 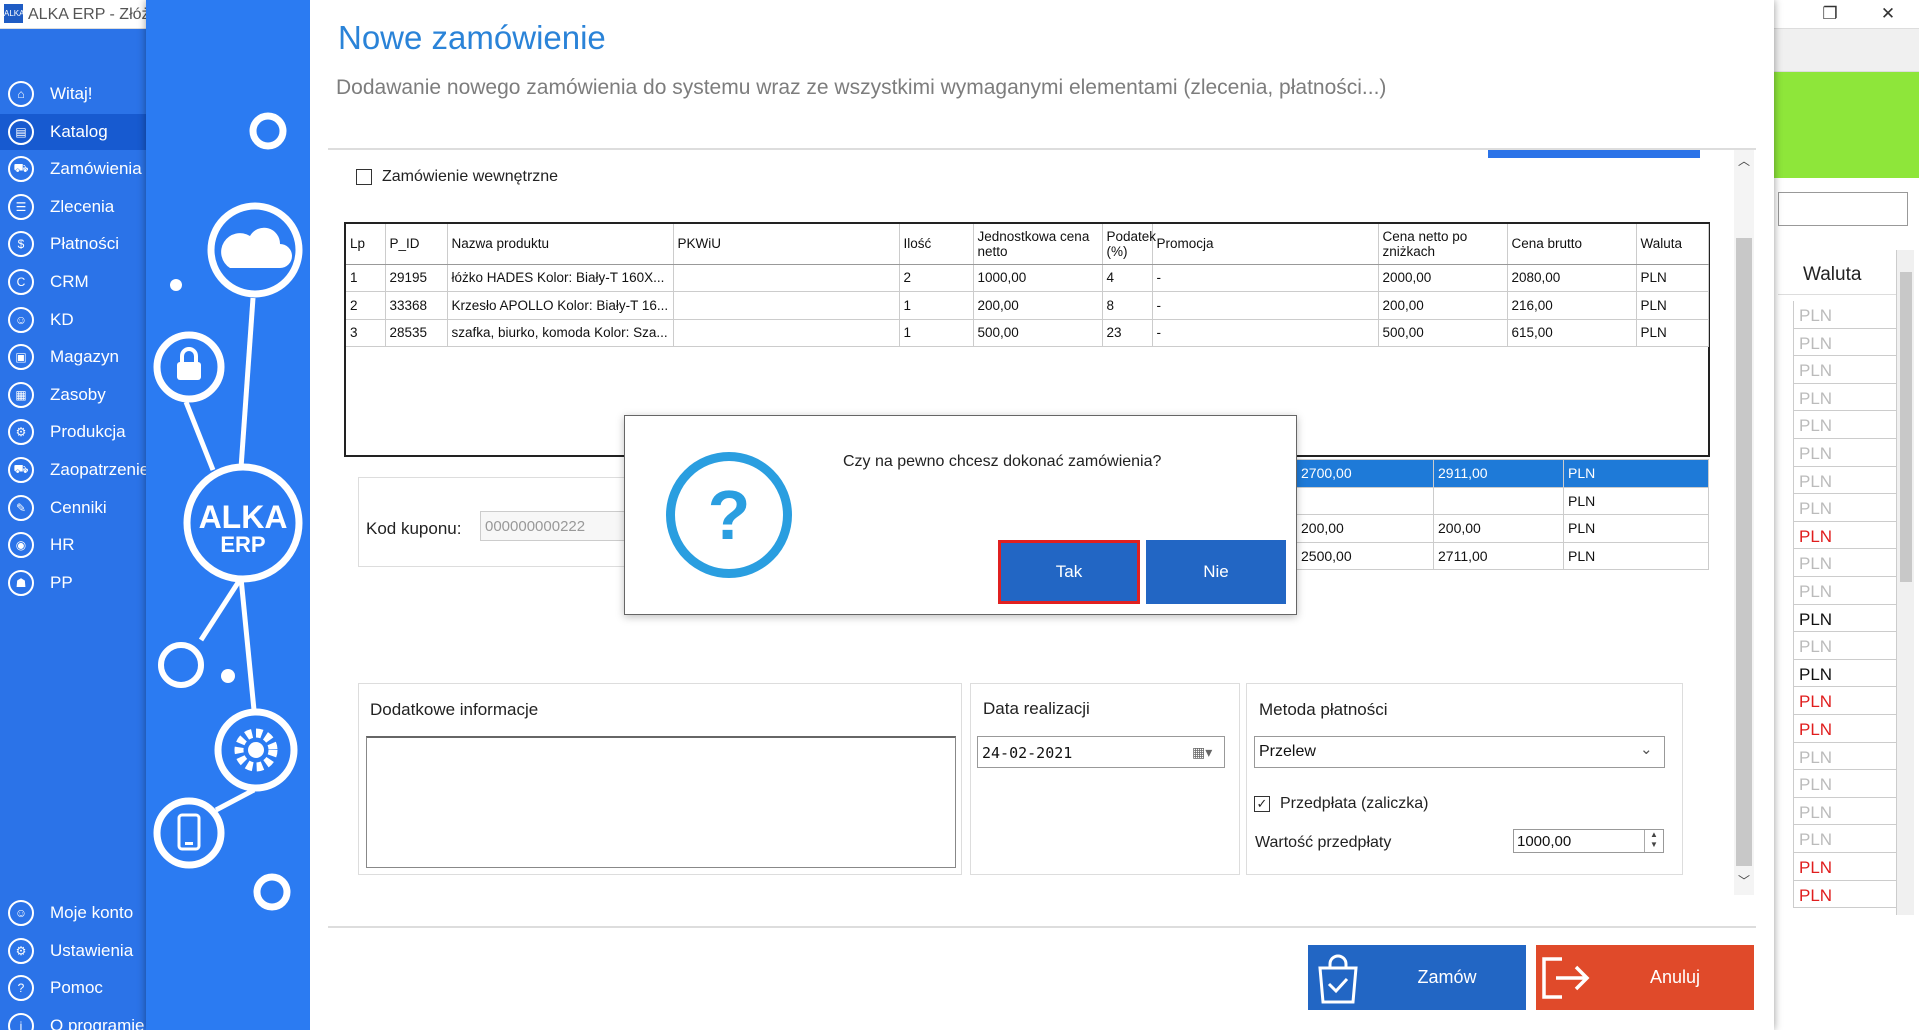 I want to click on checkbox-box, so click(x=364, y=177).